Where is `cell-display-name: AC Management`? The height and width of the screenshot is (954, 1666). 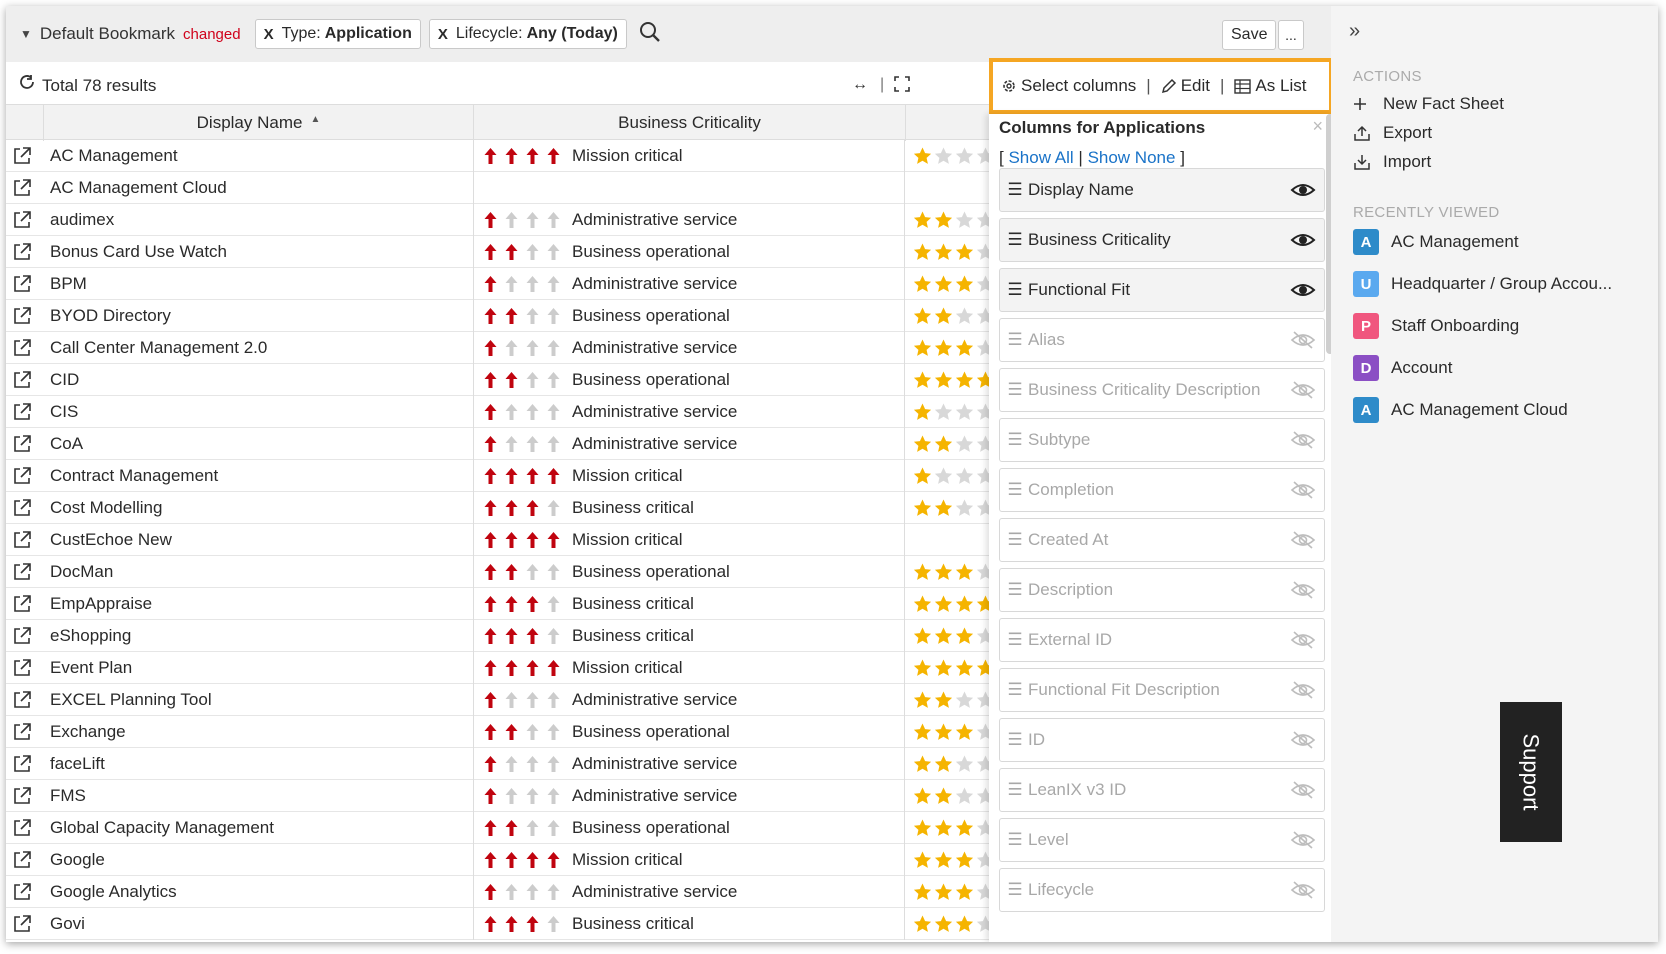
cell-display-name: AC Management is located at coordinates (259, 156).